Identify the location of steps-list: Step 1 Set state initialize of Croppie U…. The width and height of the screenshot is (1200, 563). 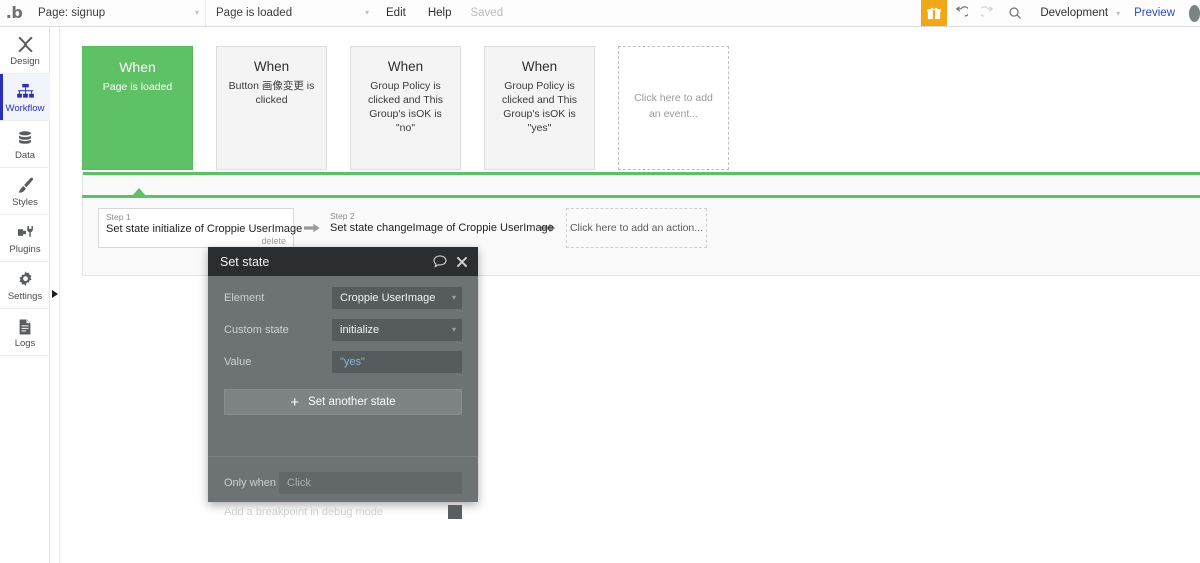
(402, 228).